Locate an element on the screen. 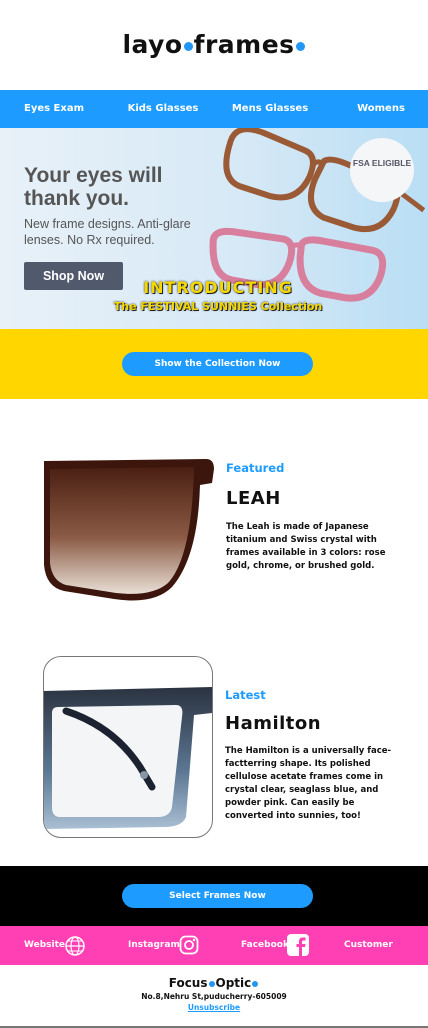 Image resolution: width=428 pixels, height=1028 pixels. collection-band: Show the Collection Now is located at coordinates (214, 364).